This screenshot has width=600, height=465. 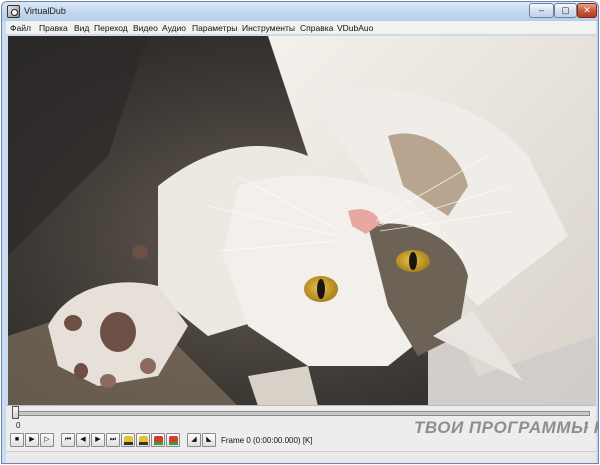 I want to click on menu-video: Видео, so click(x=145, y=28).